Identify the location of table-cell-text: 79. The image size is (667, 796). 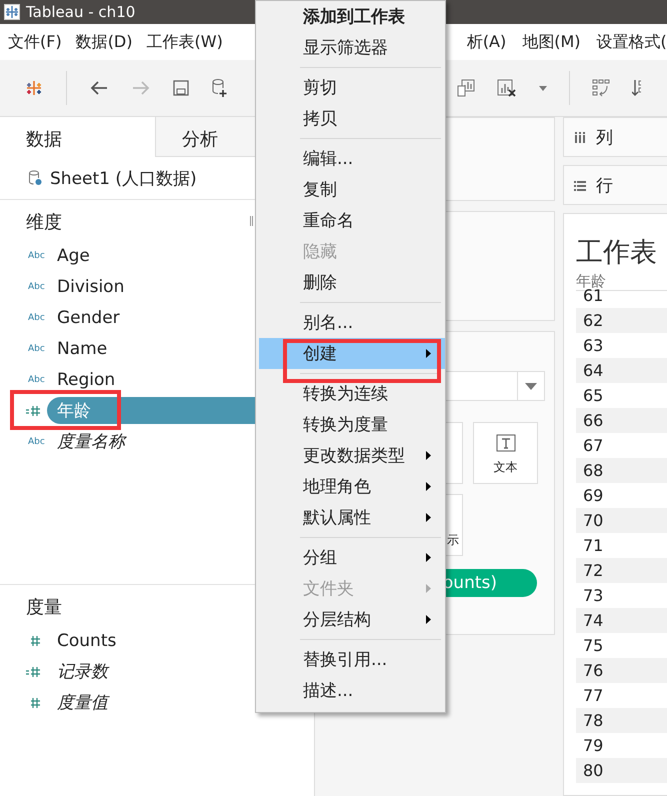
(593, 746).